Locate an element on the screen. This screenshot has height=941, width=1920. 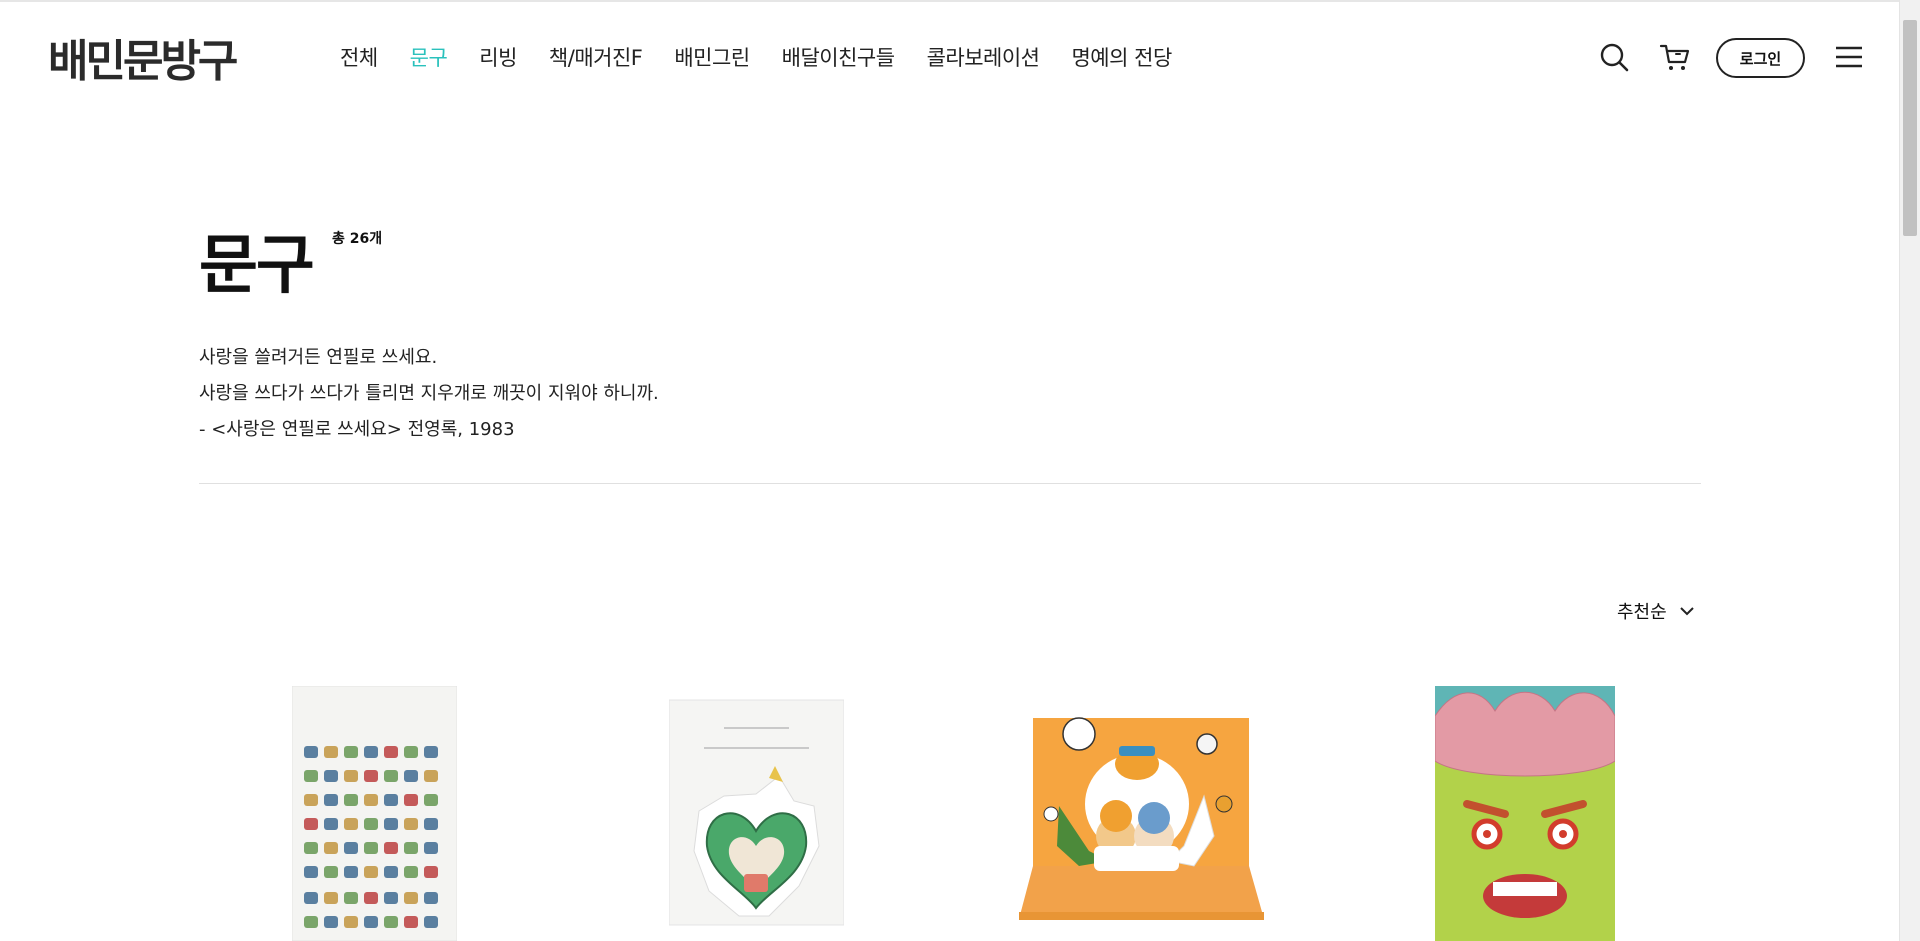
header-utilities: 로그인 is located at coordinates (1749, 58).